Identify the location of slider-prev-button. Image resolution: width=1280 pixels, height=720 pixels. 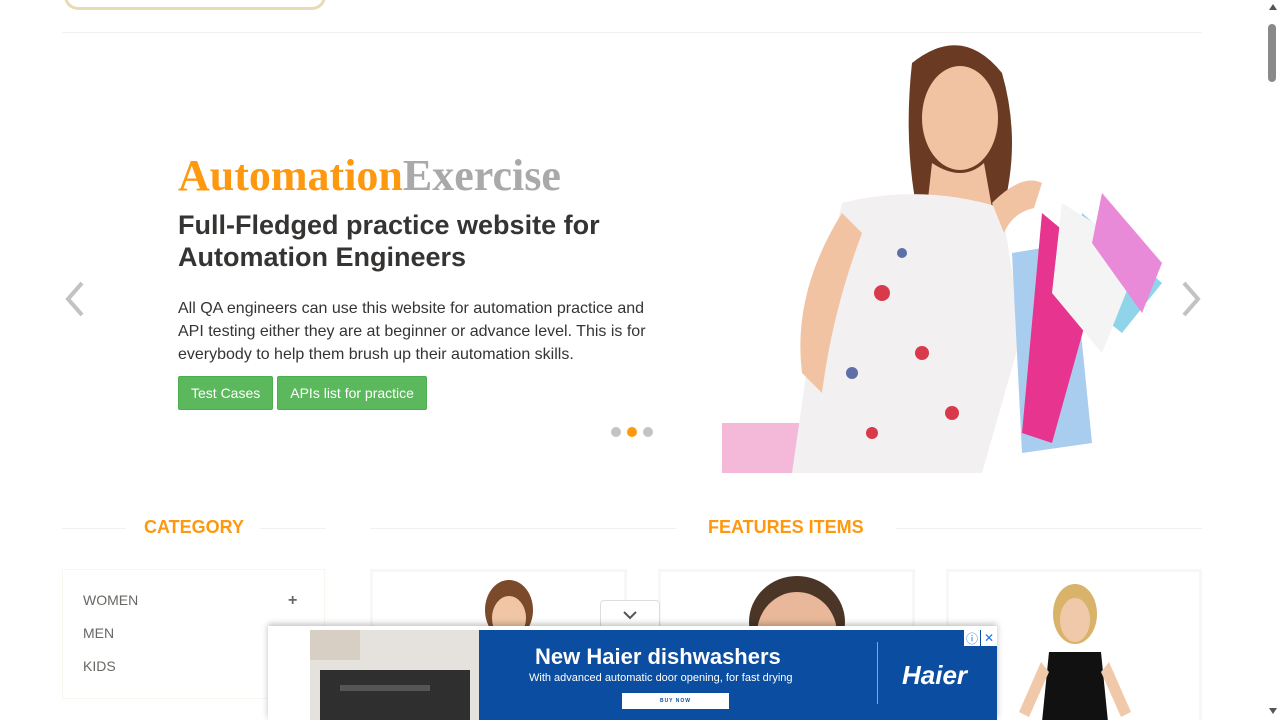
(76, 299).